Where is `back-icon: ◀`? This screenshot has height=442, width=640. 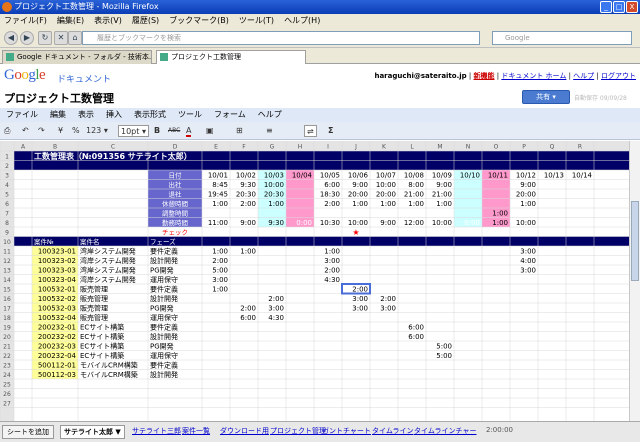 back-icon: ◀ is located at coordinates (11, 38).